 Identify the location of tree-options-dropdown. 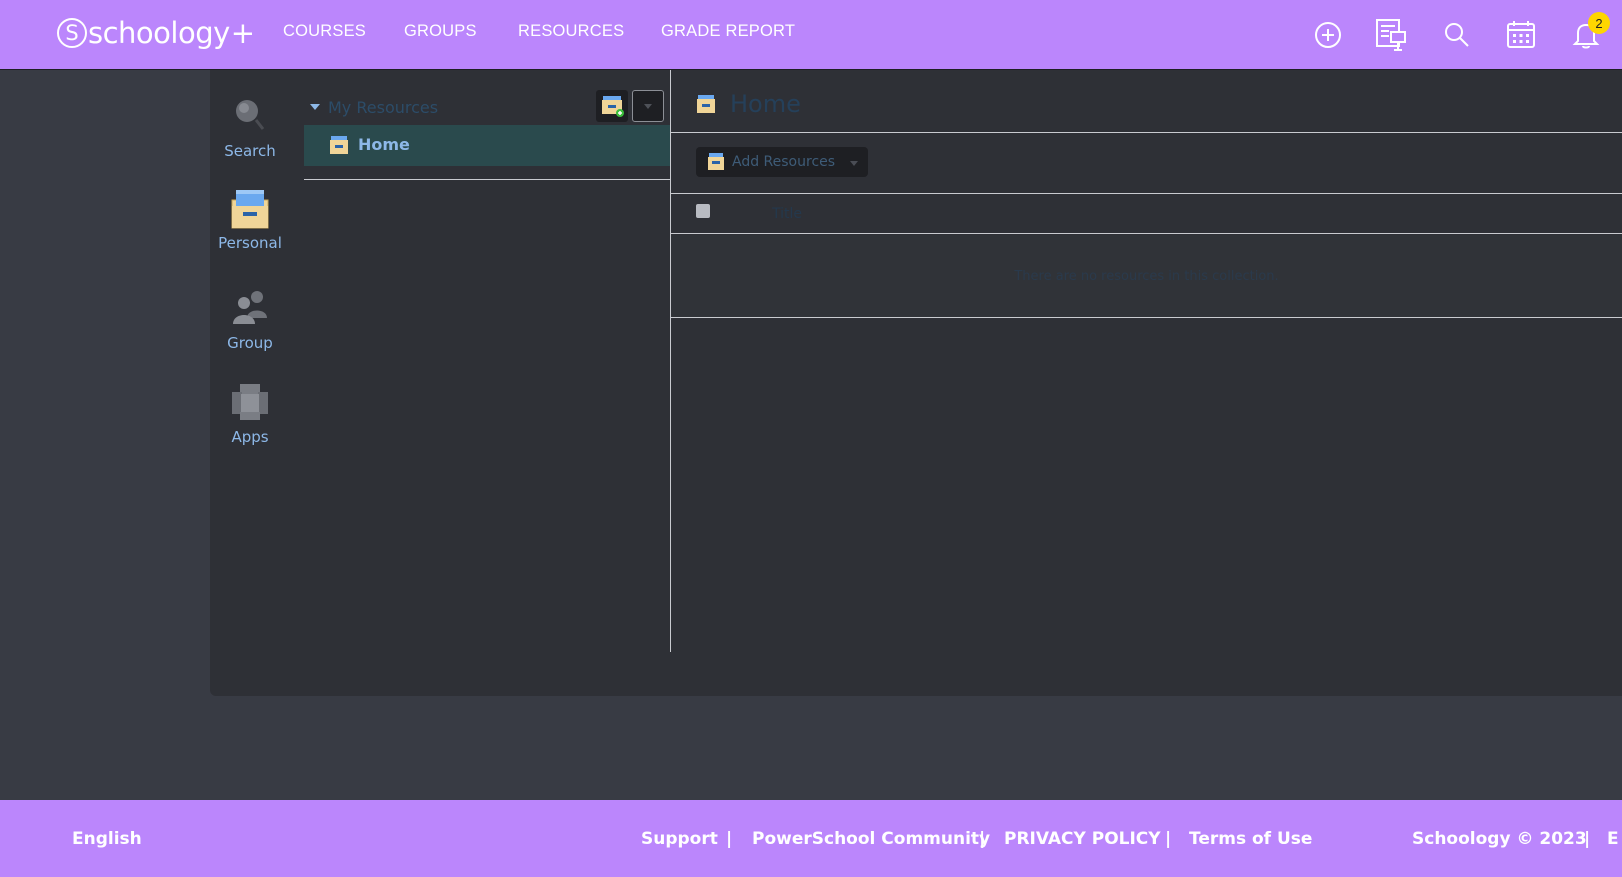
(648, 106).